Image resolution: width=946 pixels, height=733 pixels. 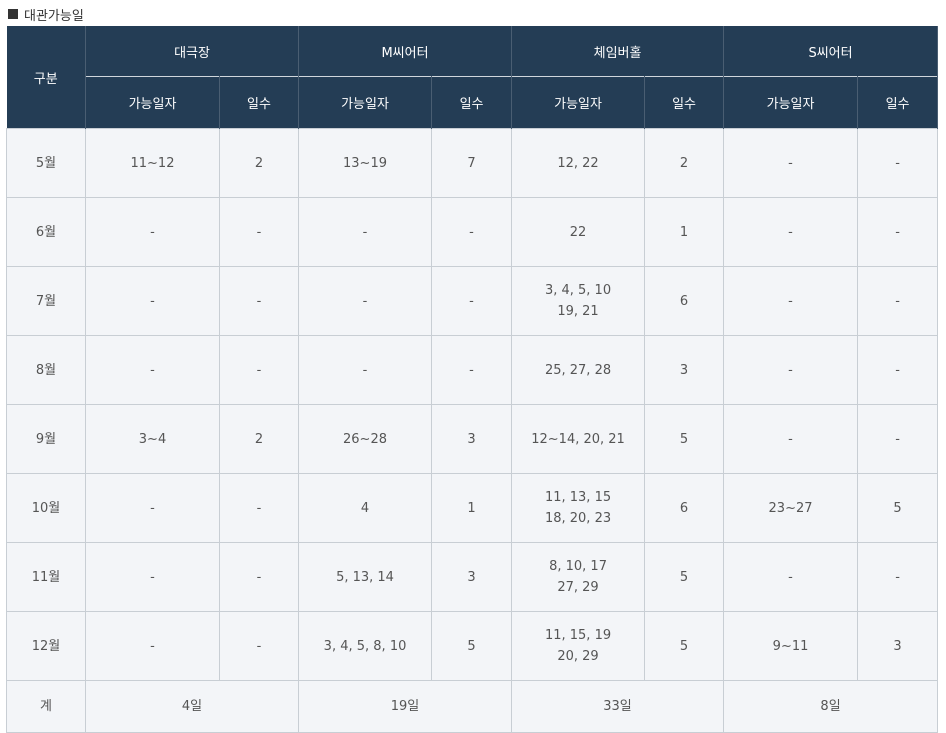 I want to click on dates-cell-s-theater: 23~27, so click(x=791, y=508).